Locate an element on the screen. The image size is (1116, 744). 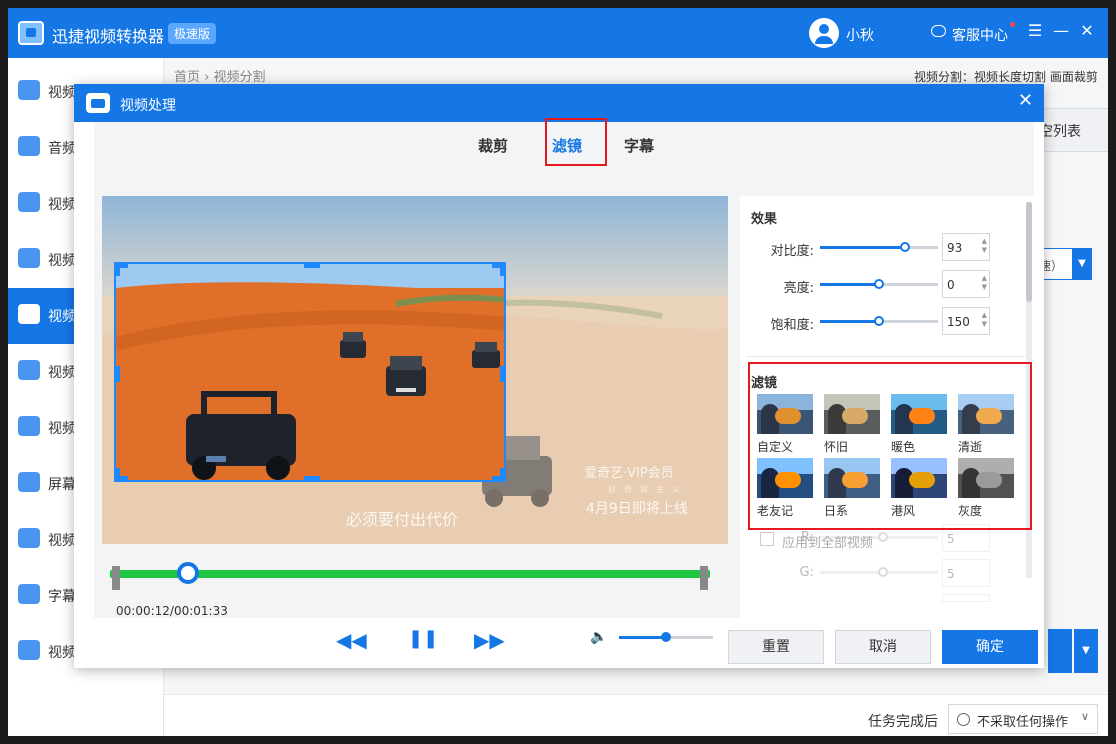
crop-handle-tl is located at coordinates (118, 270).